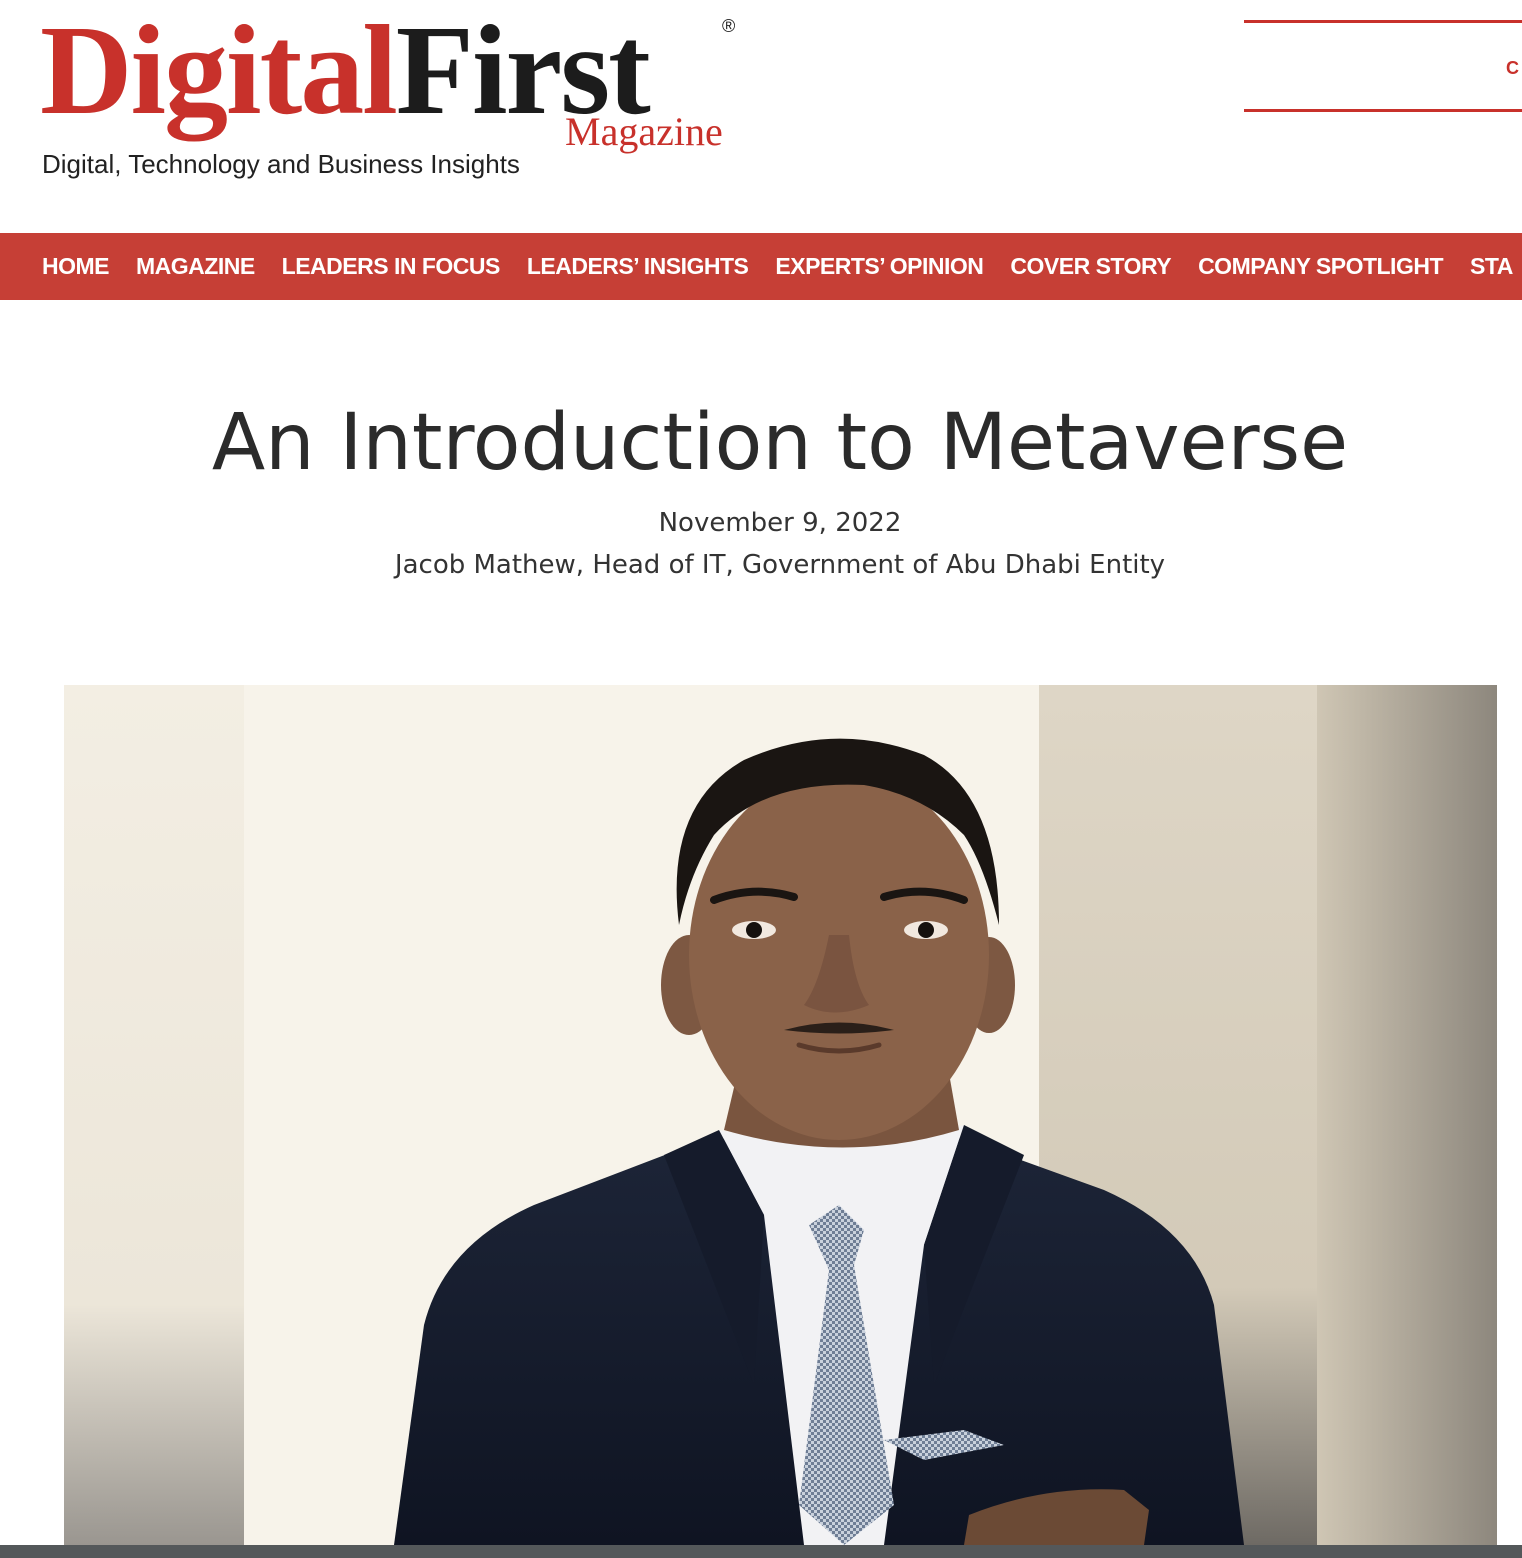 The width and height of the screenshot is (1522, 1558). Describe the element at coordinates (1512, 68) in the screenshot. I see `widget-text: C` at that location.